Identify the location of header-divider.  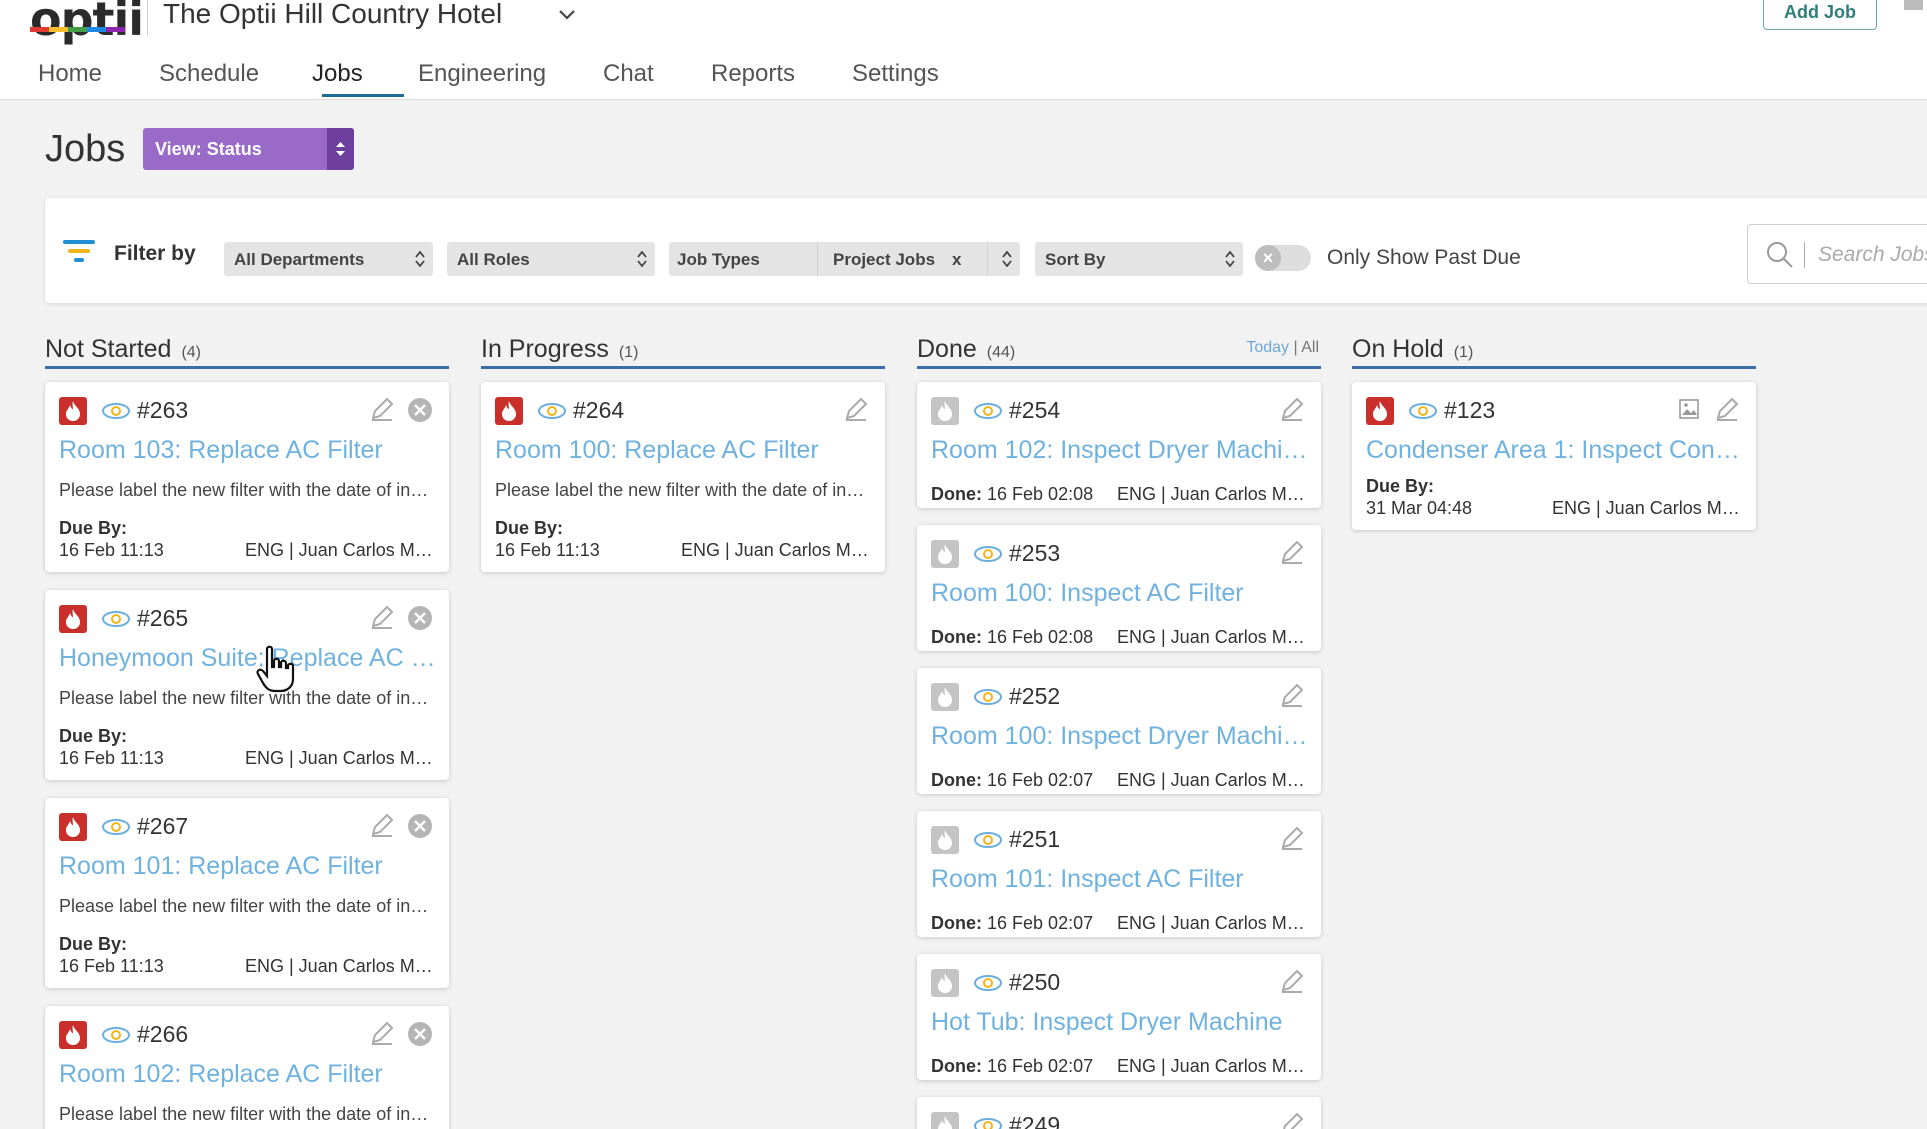
(147, 18).